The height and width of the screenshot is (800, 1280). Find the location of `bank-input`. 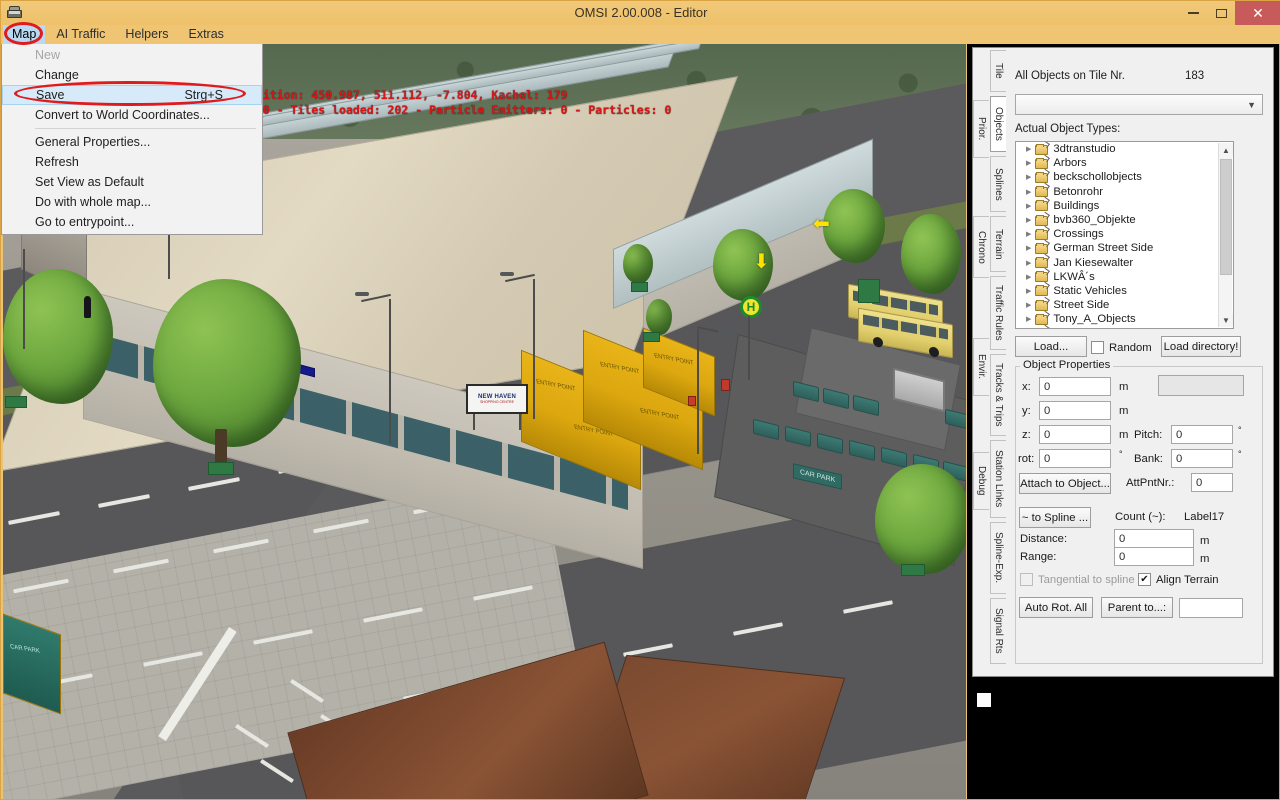

bank-input is located at coordinates (1202, 458).